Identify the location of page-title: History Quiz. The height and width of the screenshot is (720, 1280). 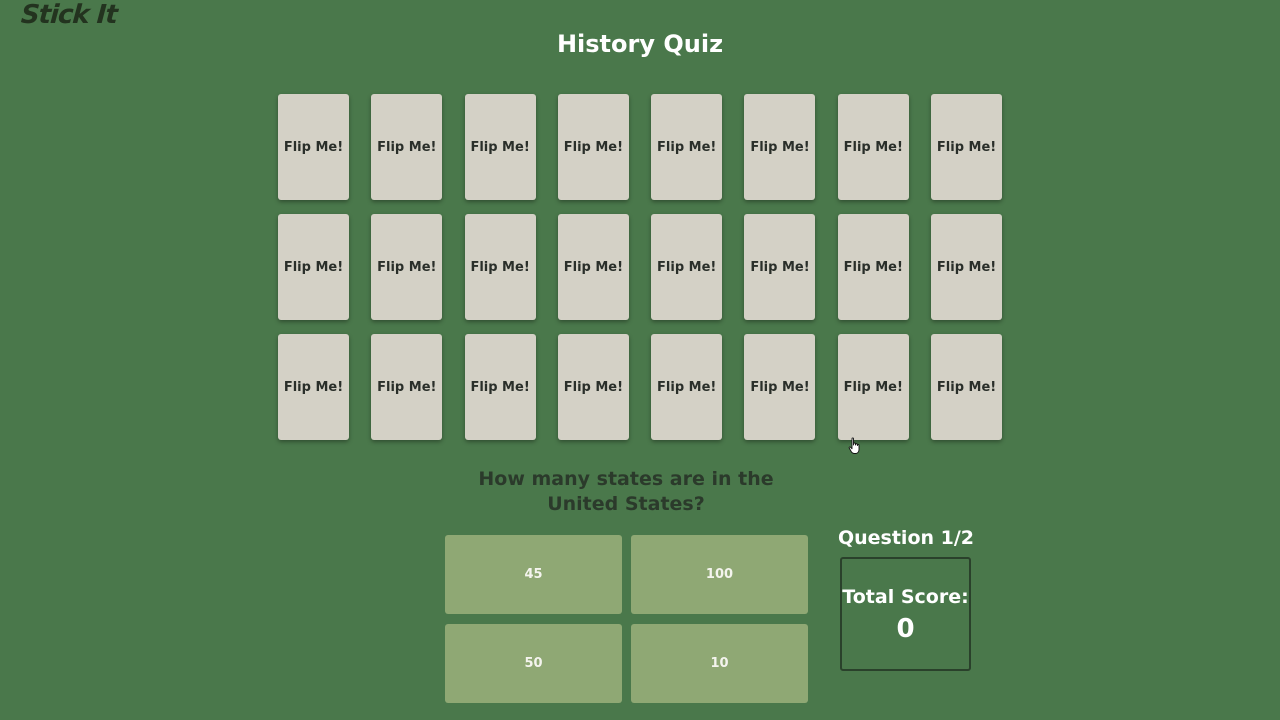
(640, 44).